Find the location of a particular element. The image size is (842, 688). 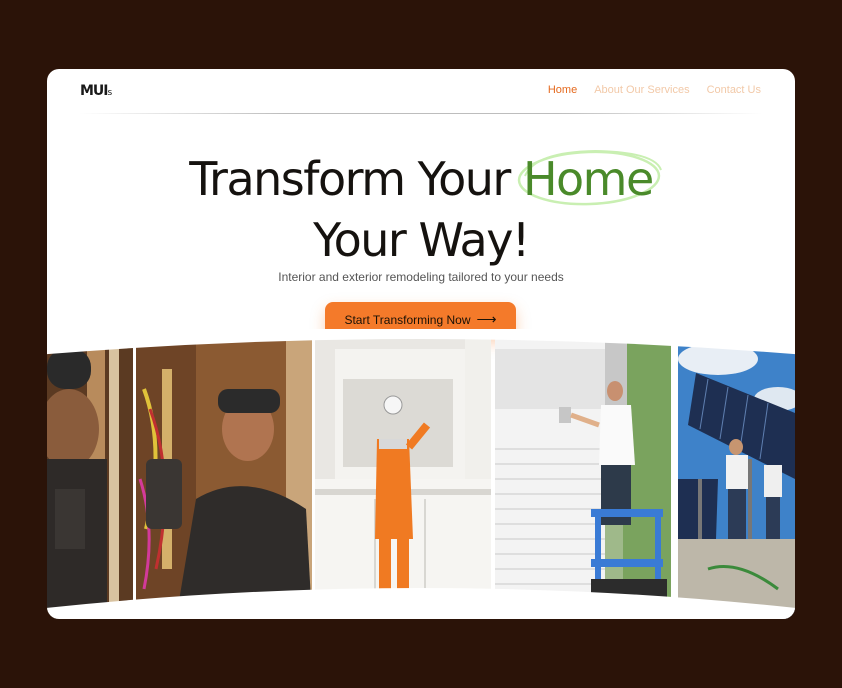

nav-link-services: About Our Services is located at coordinates (641, 90).